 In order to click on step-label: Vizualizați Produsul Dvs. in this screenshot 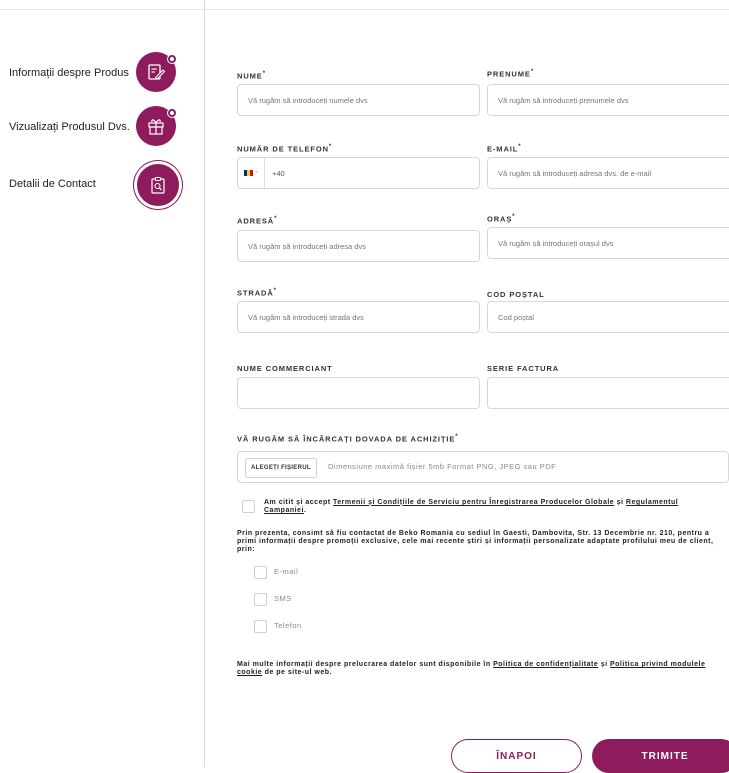, I will do `click(69, 127)`.